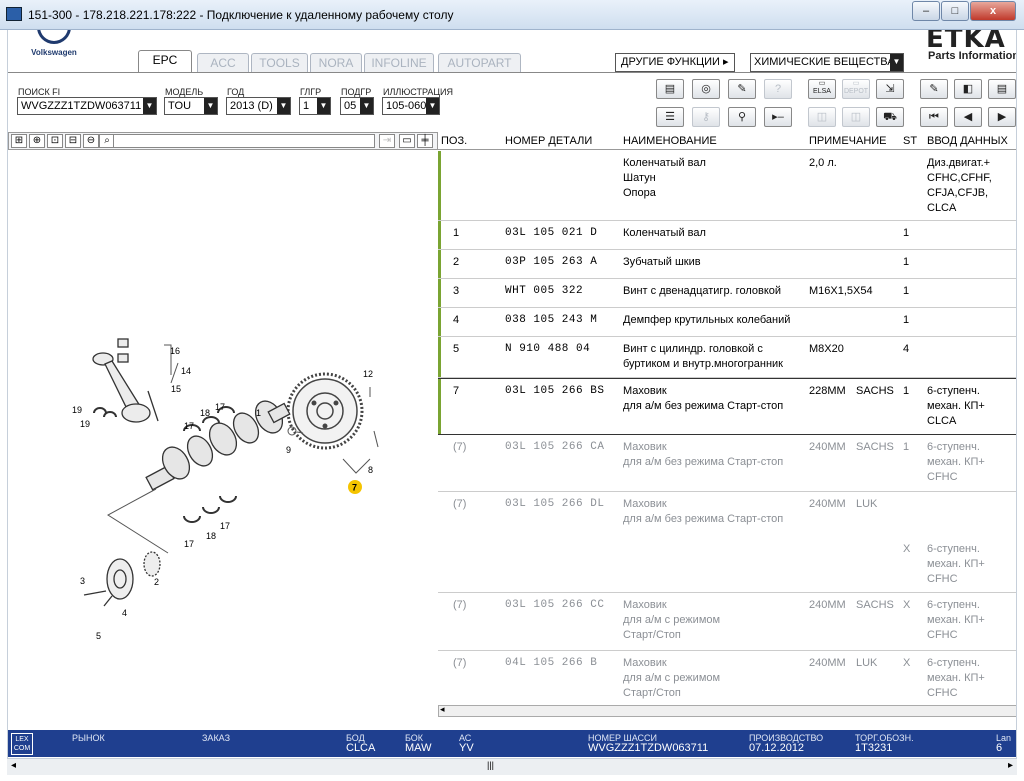  Describe the element at coordinates (186, 371) in the screenshot. I see `svg-text: 14` at that location.